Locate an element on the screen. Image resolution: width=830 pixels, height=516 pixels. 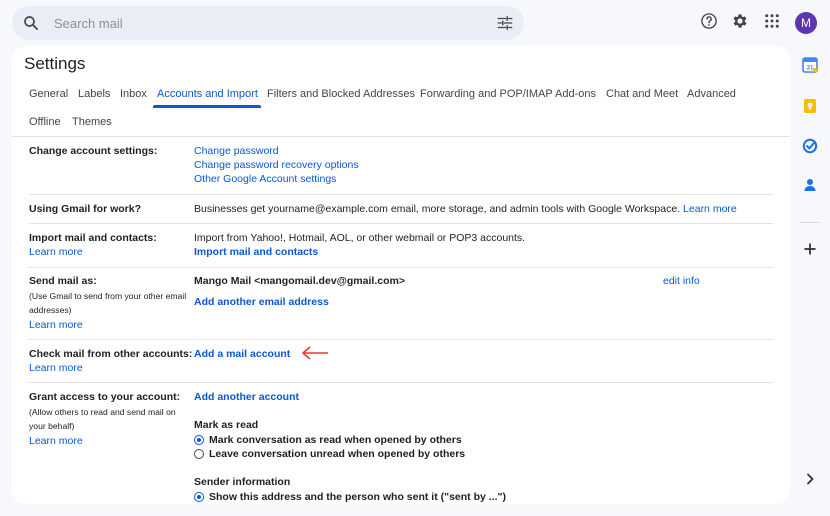
tab-chat-and-meet: Chat and Meet is located at coordinates (642, 94).